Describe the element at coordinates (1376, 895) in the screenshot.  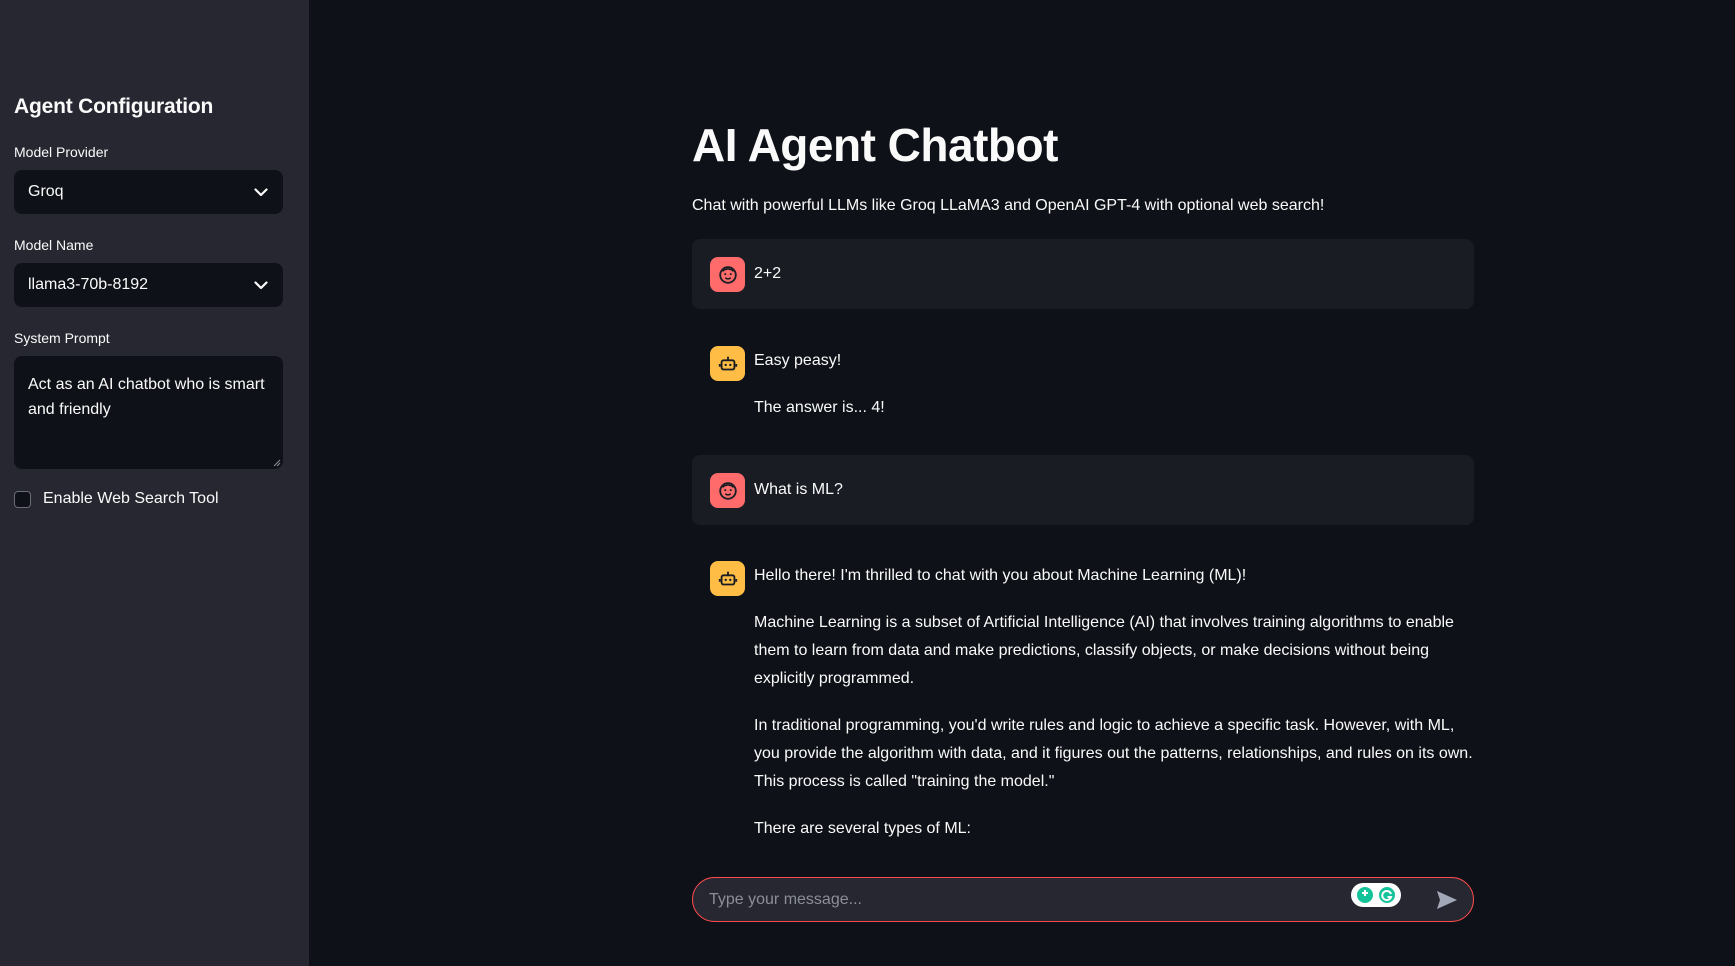
I see `grammarly-icon` at that location.